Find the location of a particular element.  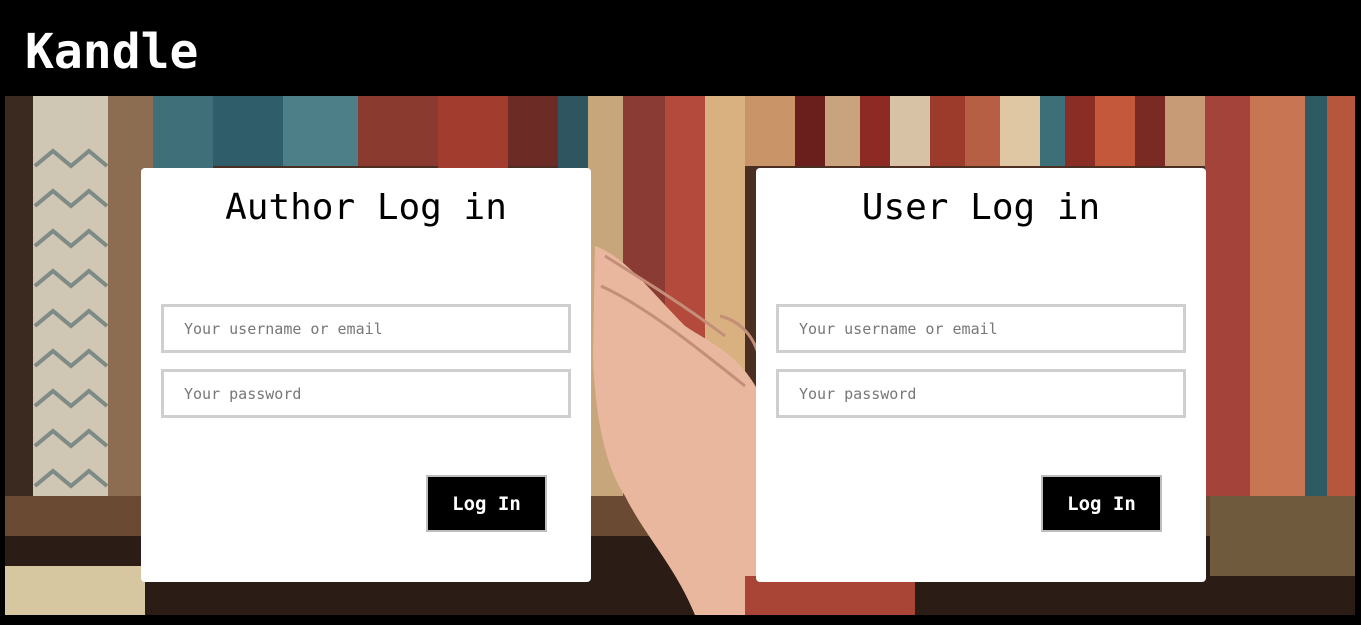

author-login-title: Author Log in is located at coordinates (366, 207).